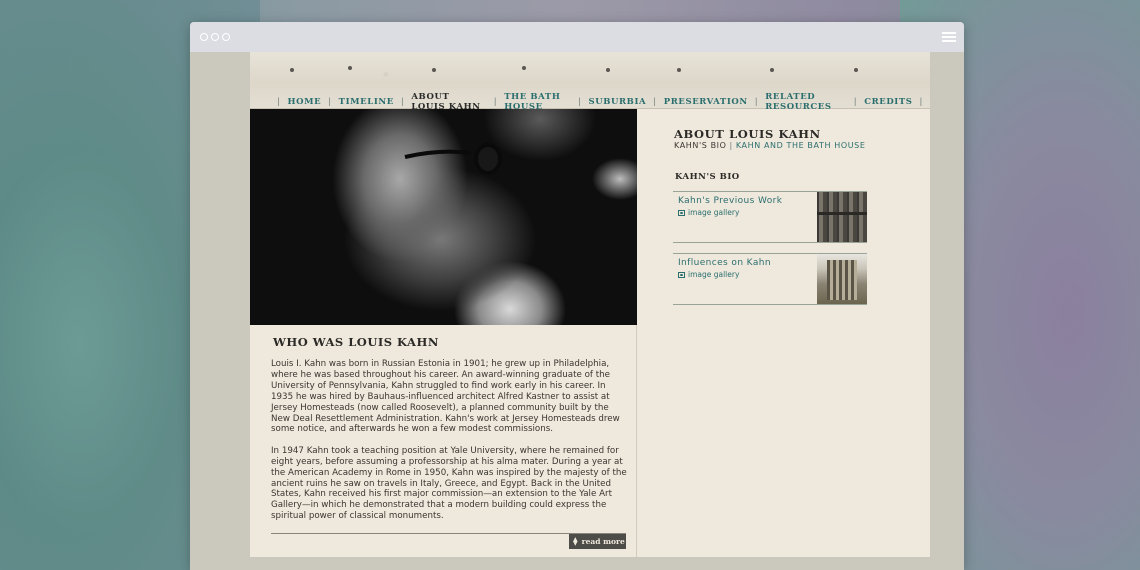  I want to click on louis-kahn-portrait-photo, so click(443, 217).